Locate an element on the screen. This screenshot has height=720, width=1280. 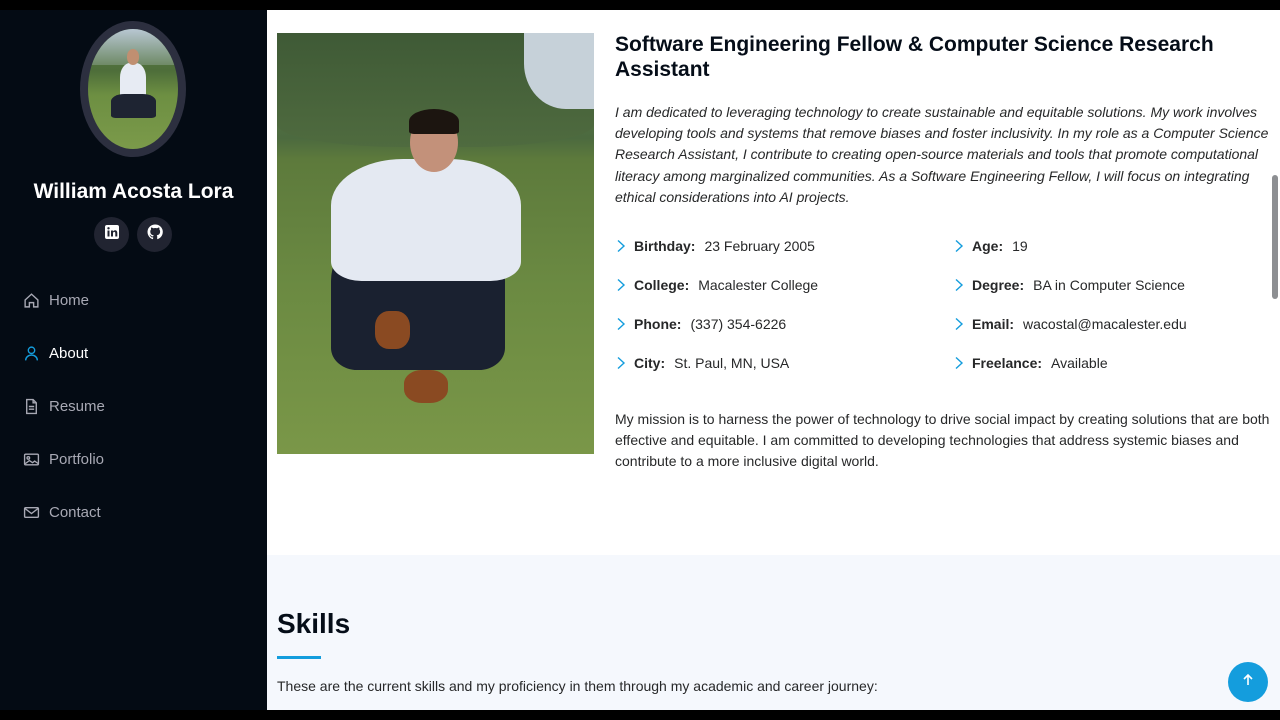
title-underline is located at coordinates (299, 657).